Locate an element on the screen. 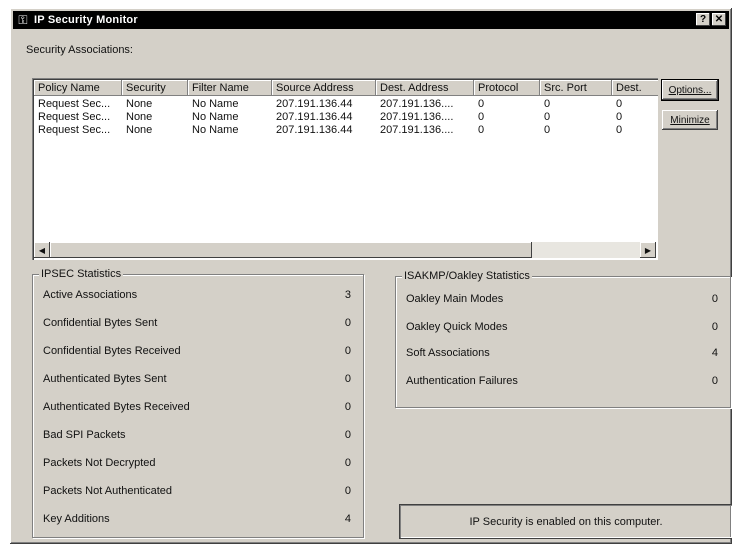 The height and width of the screenshot is (555, 732). stat-value-soft-associations: 4 is located at coordinates (714, 353).